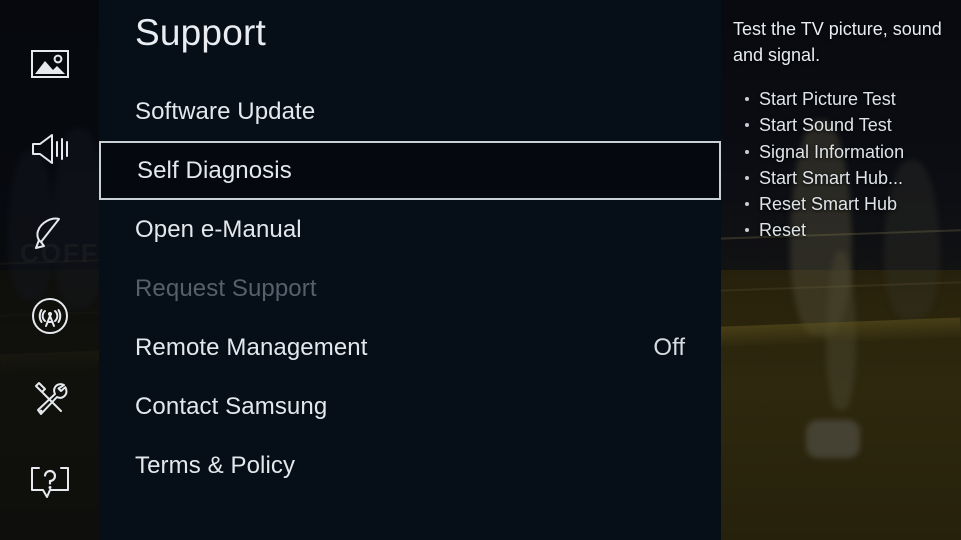 Image resolution: width=961 pixels, height=540 pixels. I want to click on sidebar-item-general, so click(49, 399).